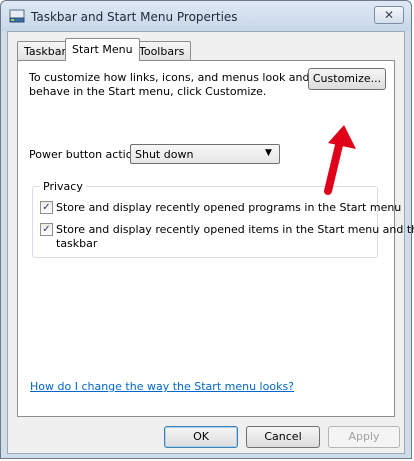 The width and height of the screenshot is (414, 461). I want to click on tab-label: Toolbars, so click(162, 51).